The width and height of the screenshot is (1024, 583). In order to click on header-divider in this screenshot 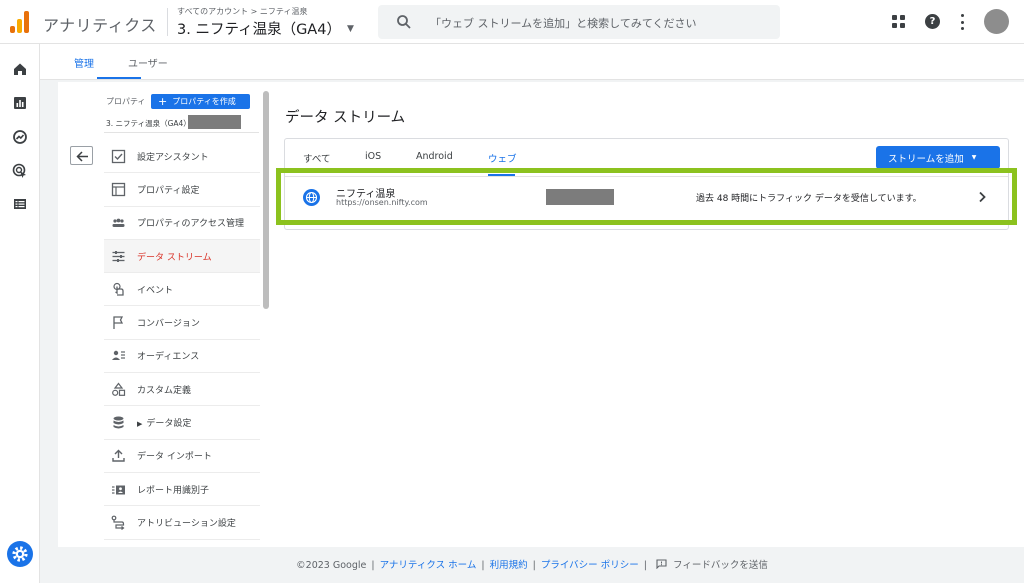, I will do `click(167, 22)`.